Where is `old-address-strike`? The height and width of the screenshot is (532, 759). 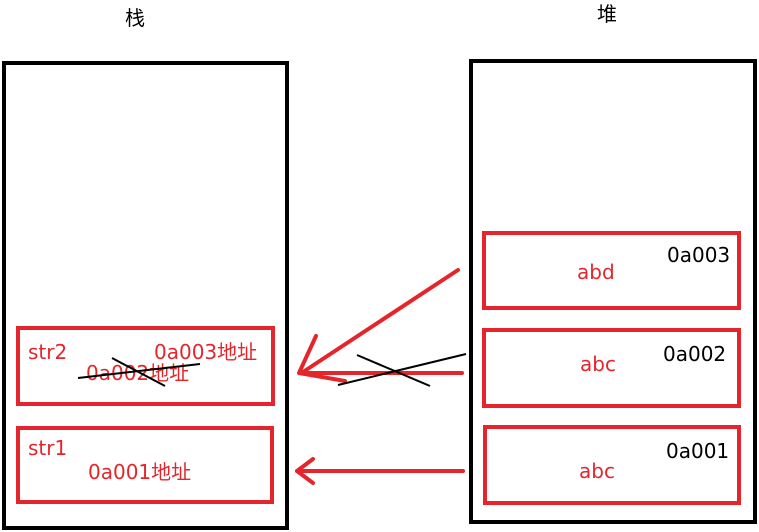
old-address-strike is located at coordinates (139, 372).